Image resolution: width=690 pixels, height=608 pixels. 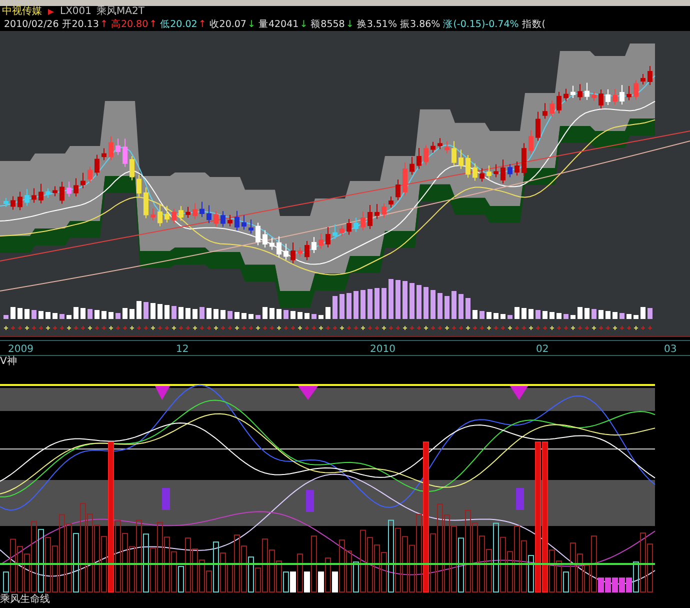 I want to click on footer-title: 乘风生命线, so click(x=25, y=600).